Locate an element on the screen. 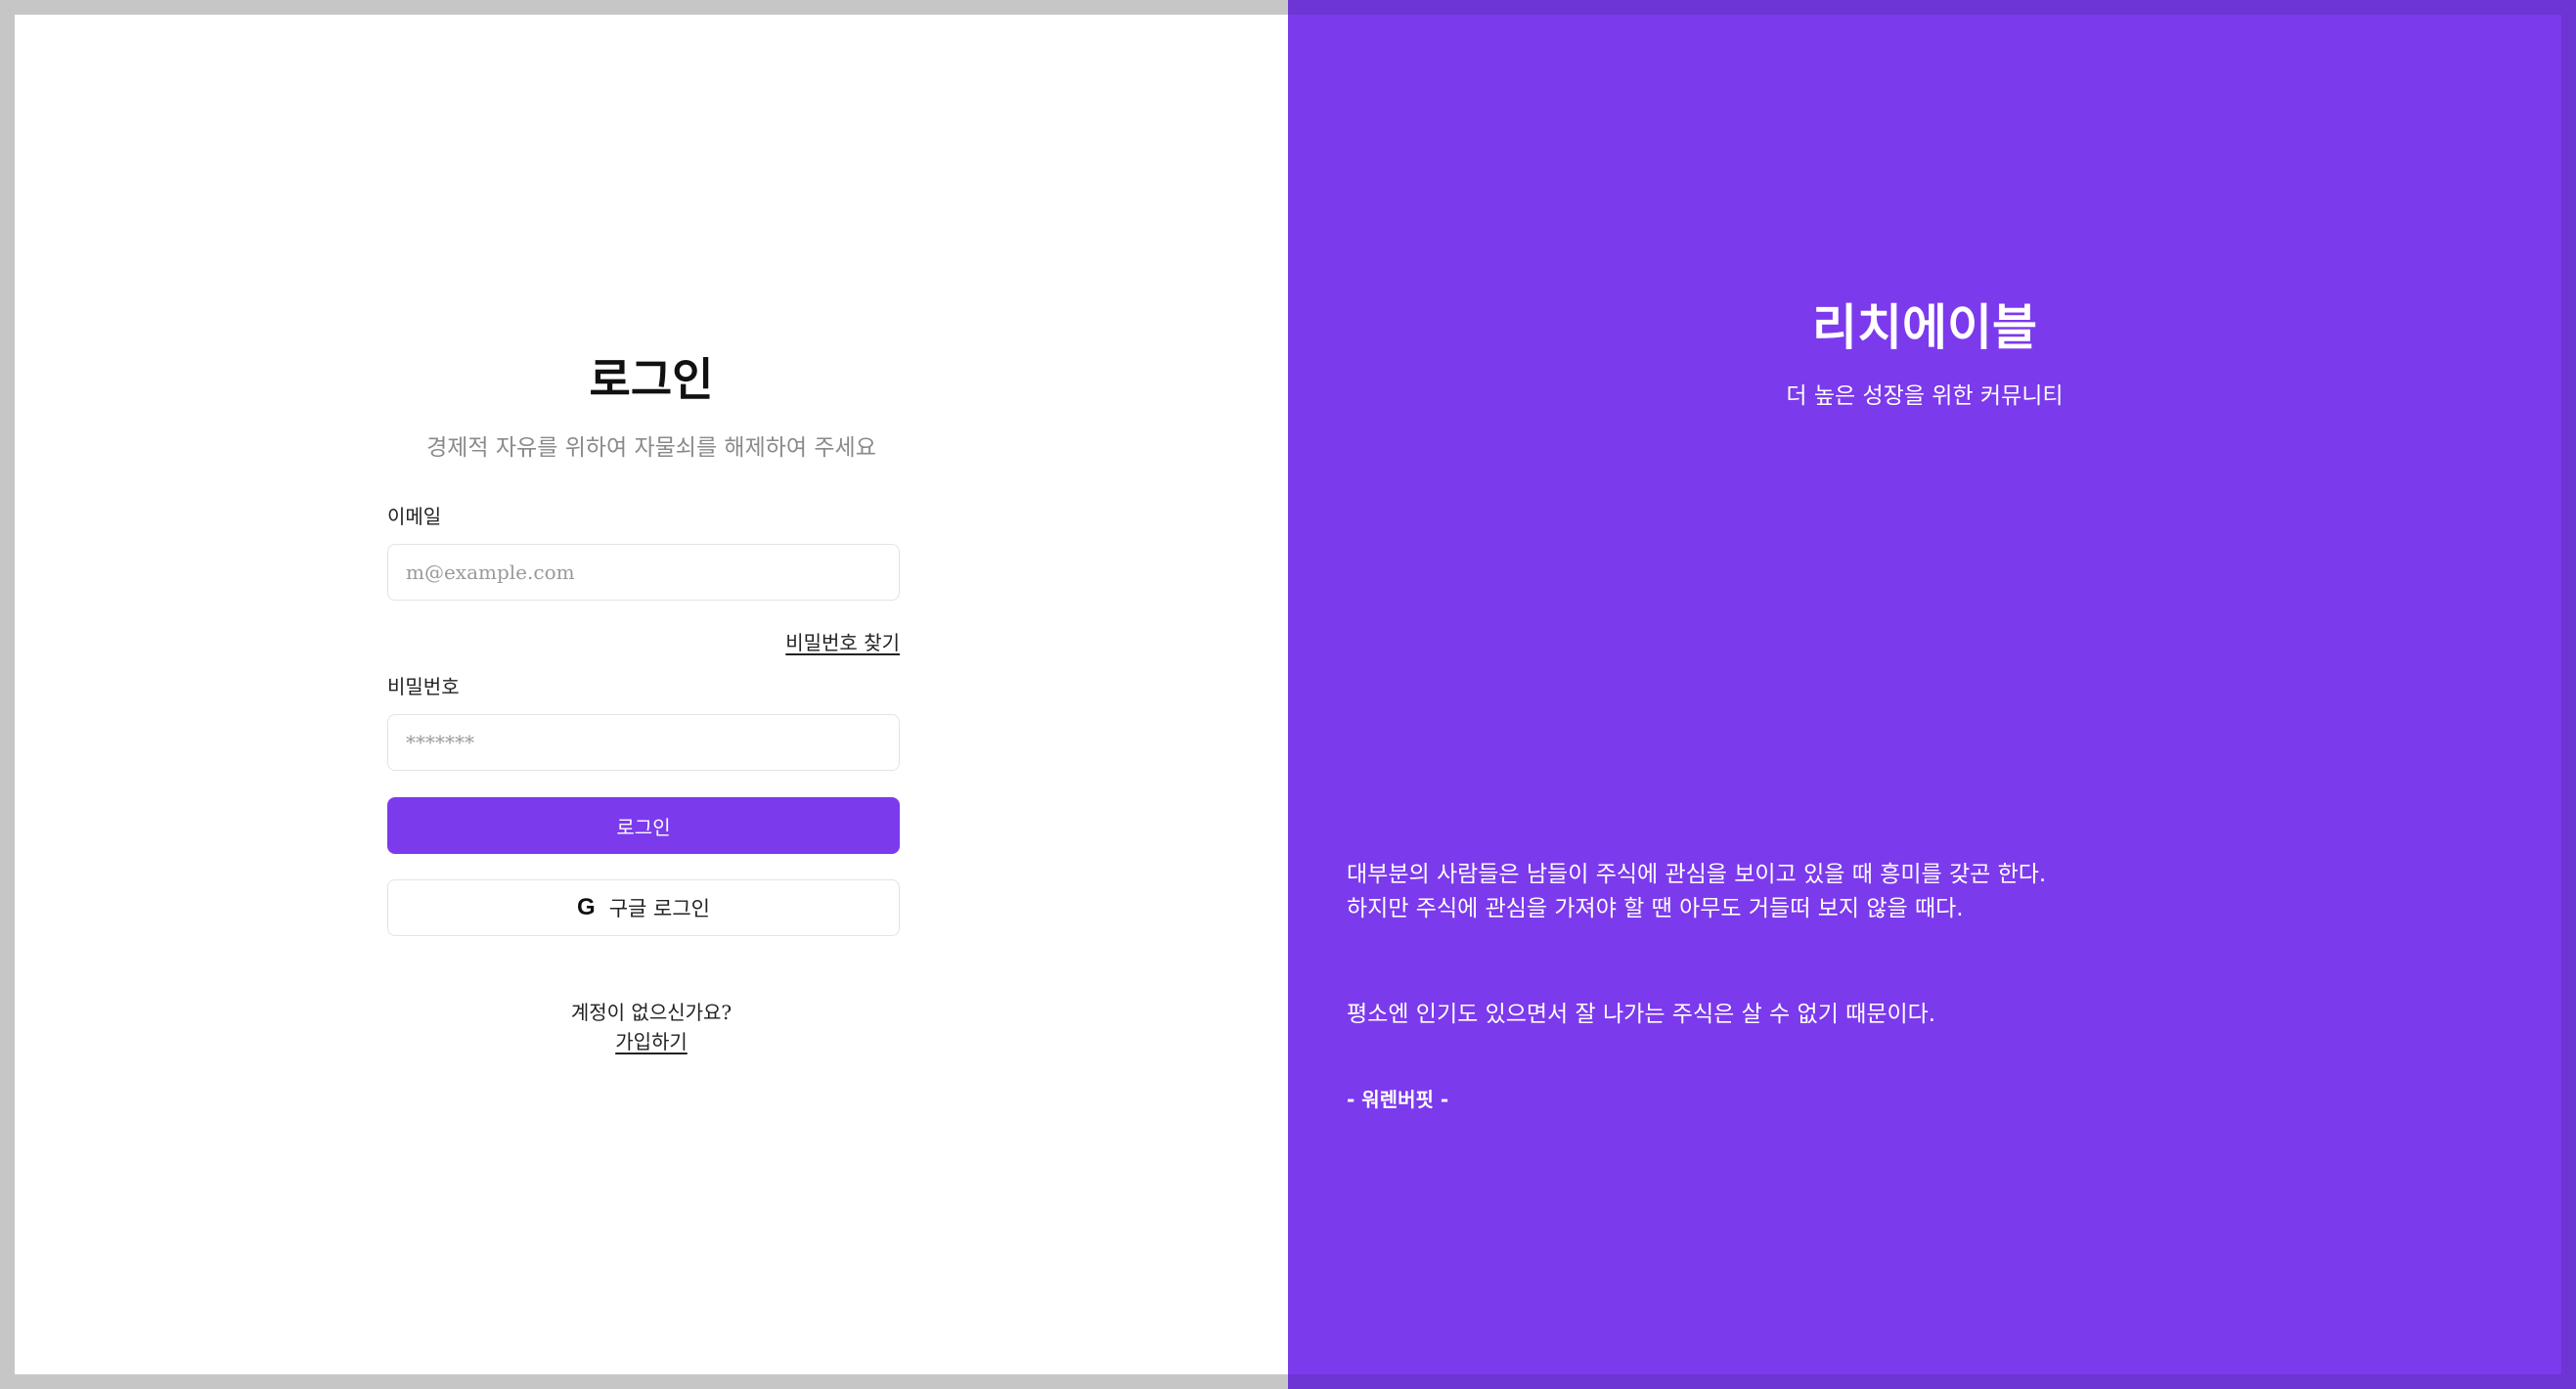 This screenshot has height=1389, width=2576. brand-title: 리치에이블 is located at coordinates (1924, 327).